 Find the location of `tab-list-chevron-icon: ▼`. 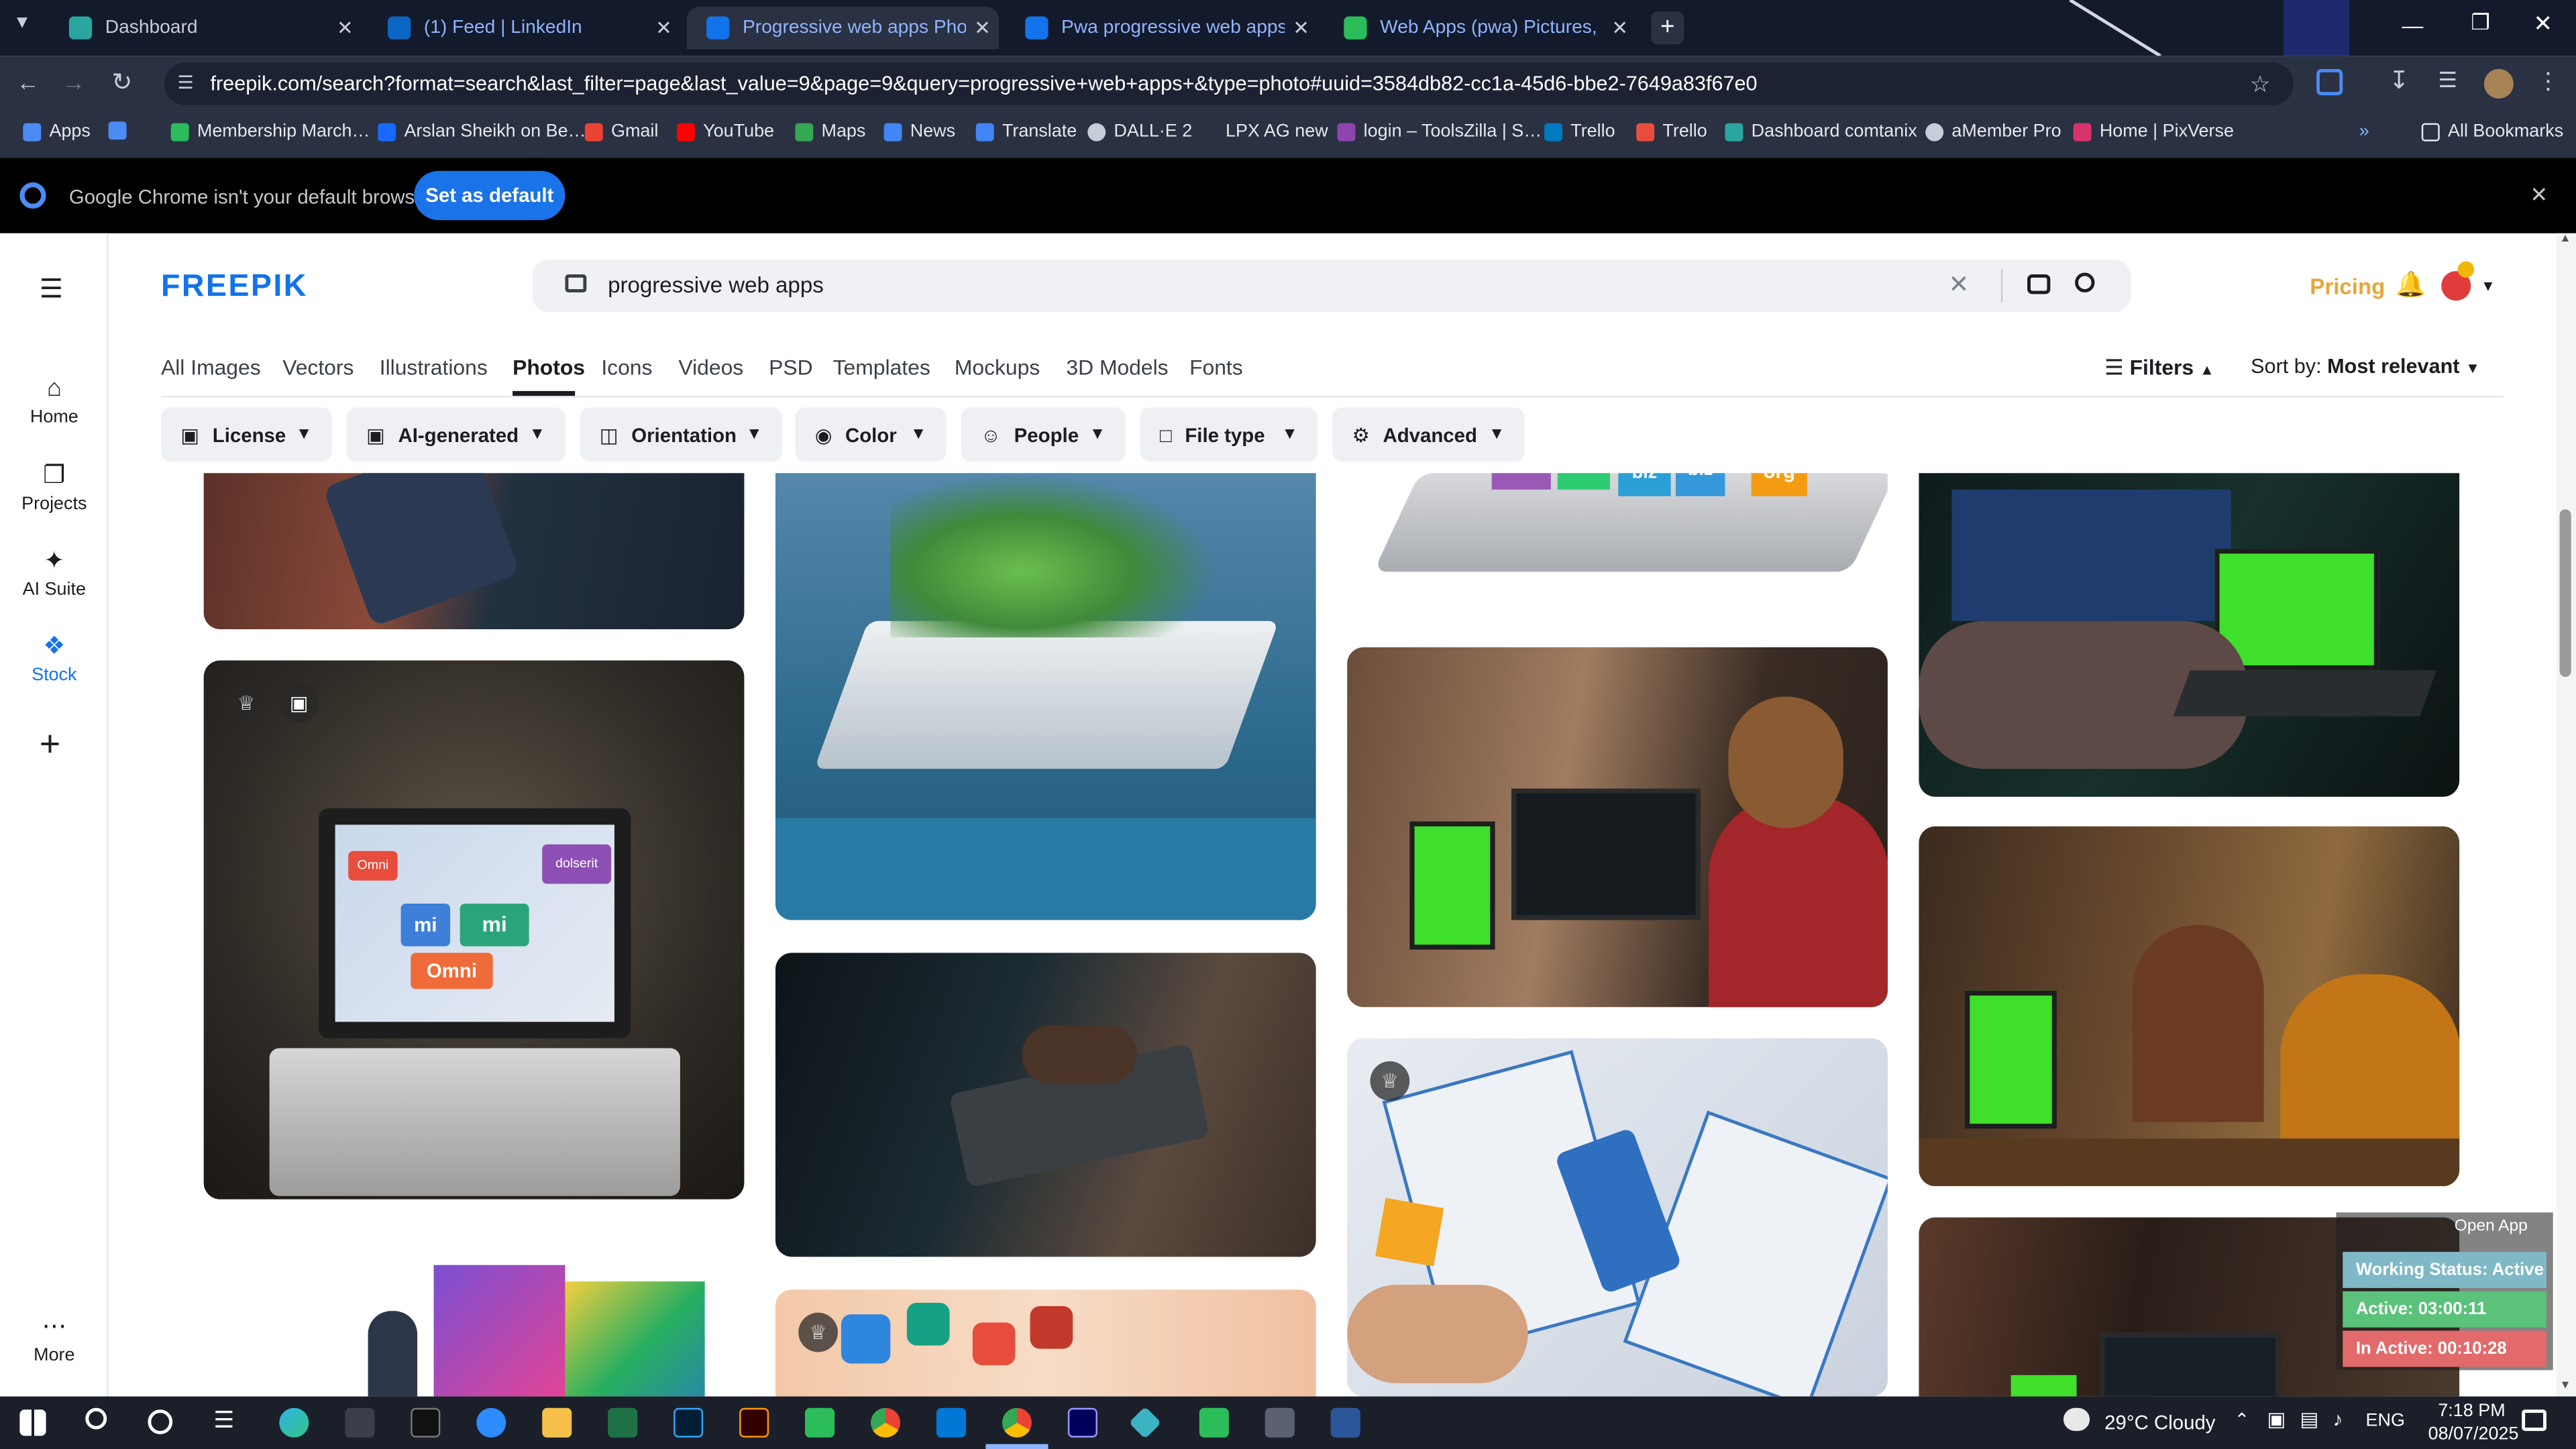

tab-list-chevron-icon: ▼ is located at coordinates (22, 23).